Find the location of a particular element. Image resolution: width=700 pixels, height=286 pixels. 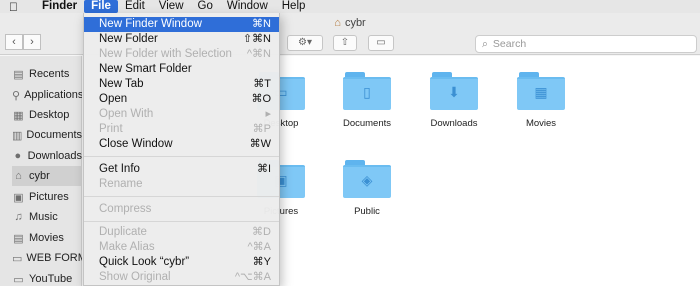

shortcut-label: ^⌥⌘A is located at coordinates (252, 277).